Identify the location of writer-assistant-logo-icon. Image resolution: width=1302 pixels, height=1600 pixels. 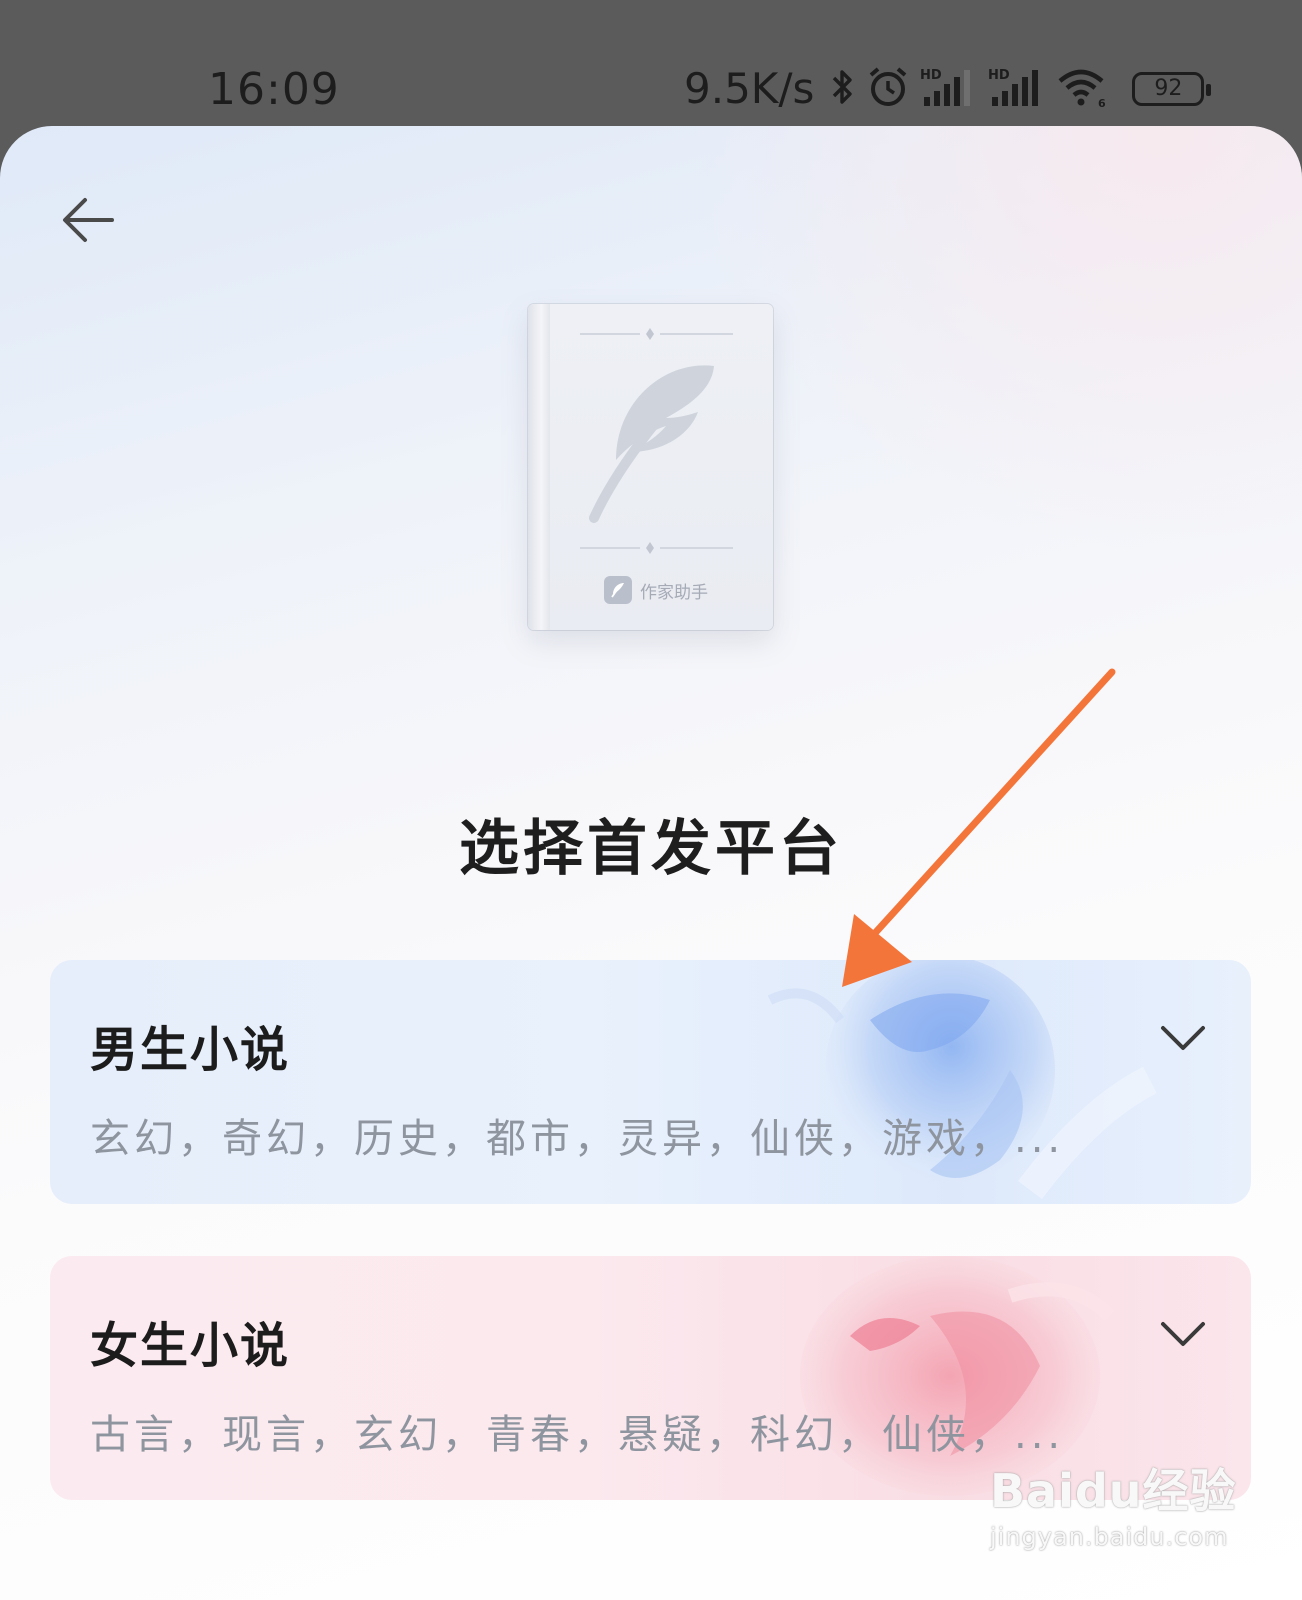
(618, 590).